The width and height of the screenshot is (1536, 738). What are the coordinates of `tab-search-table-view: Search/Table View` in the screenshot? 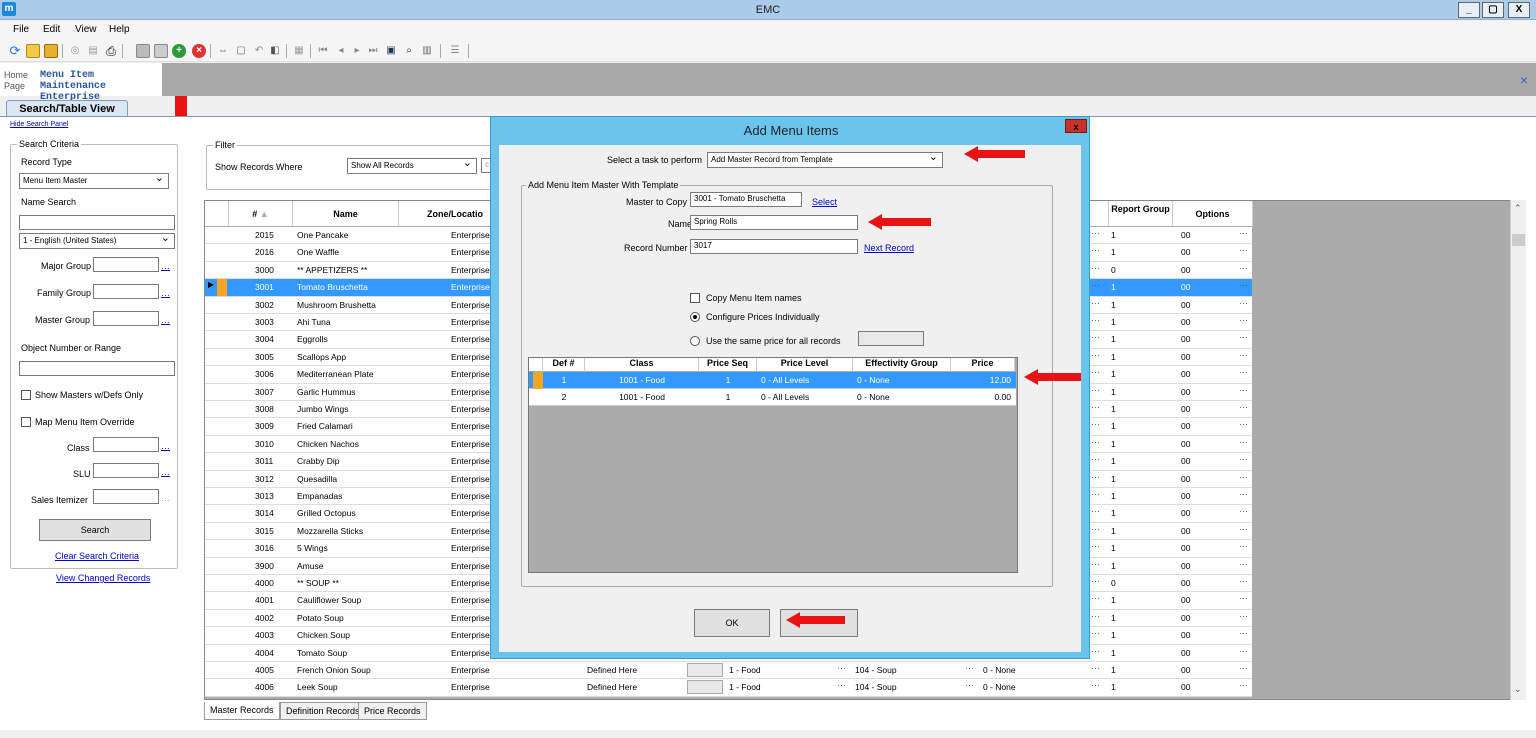 It's located at (67, 108).